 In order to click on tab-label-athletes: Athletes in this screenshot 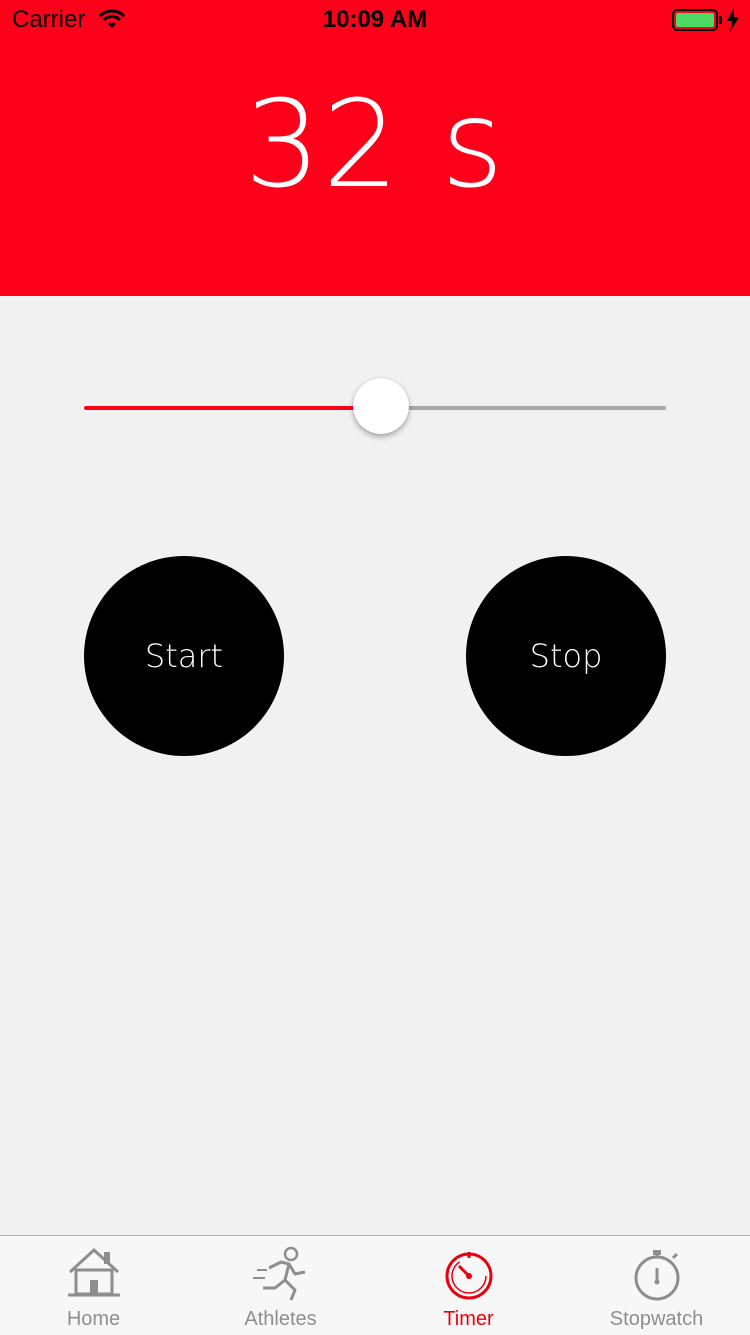, I will do `click(280, 1319)`.